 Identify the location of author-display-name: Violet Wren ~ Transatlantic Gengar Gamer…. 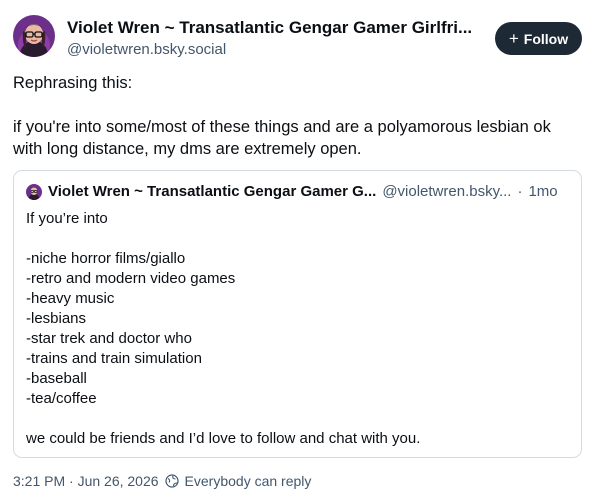
(274, 28).